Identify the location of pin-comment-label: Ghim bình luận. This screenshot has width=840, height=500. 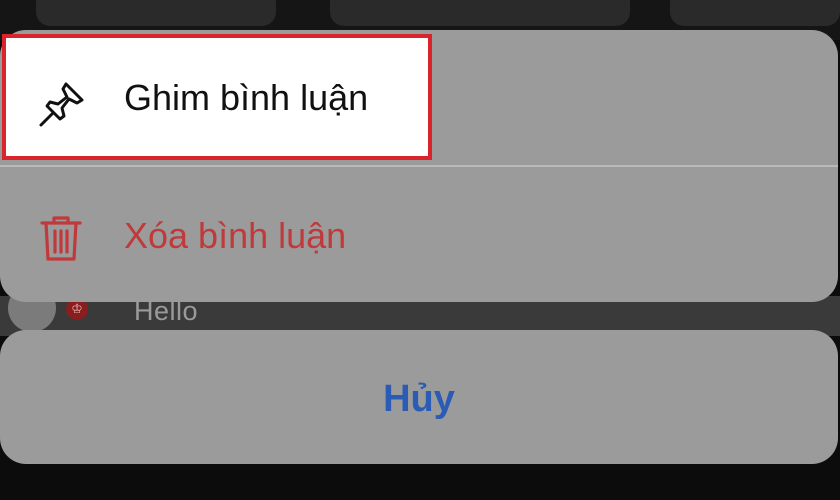
(246, 98).